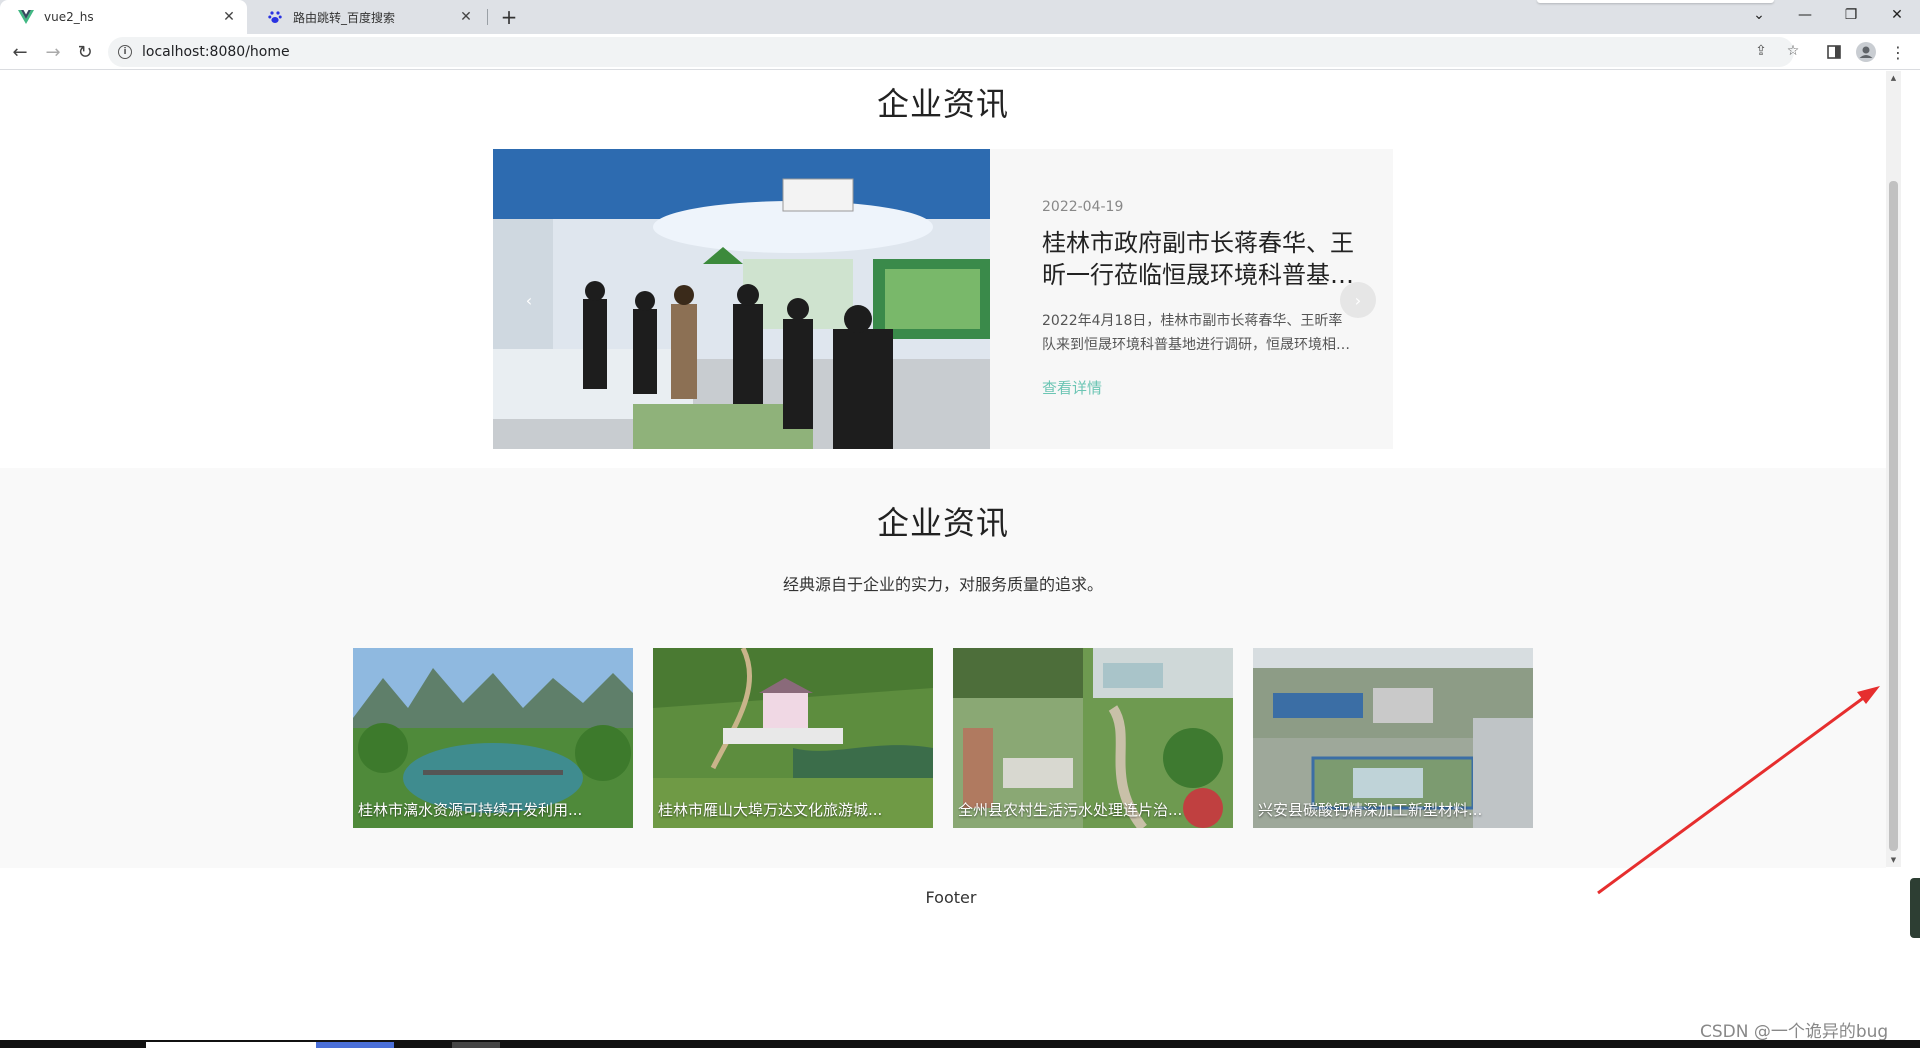 The width and height of the screenshot is (1920, 1048). I want to click on kebab-menu-icon: ⋮, so click(1898, 52).